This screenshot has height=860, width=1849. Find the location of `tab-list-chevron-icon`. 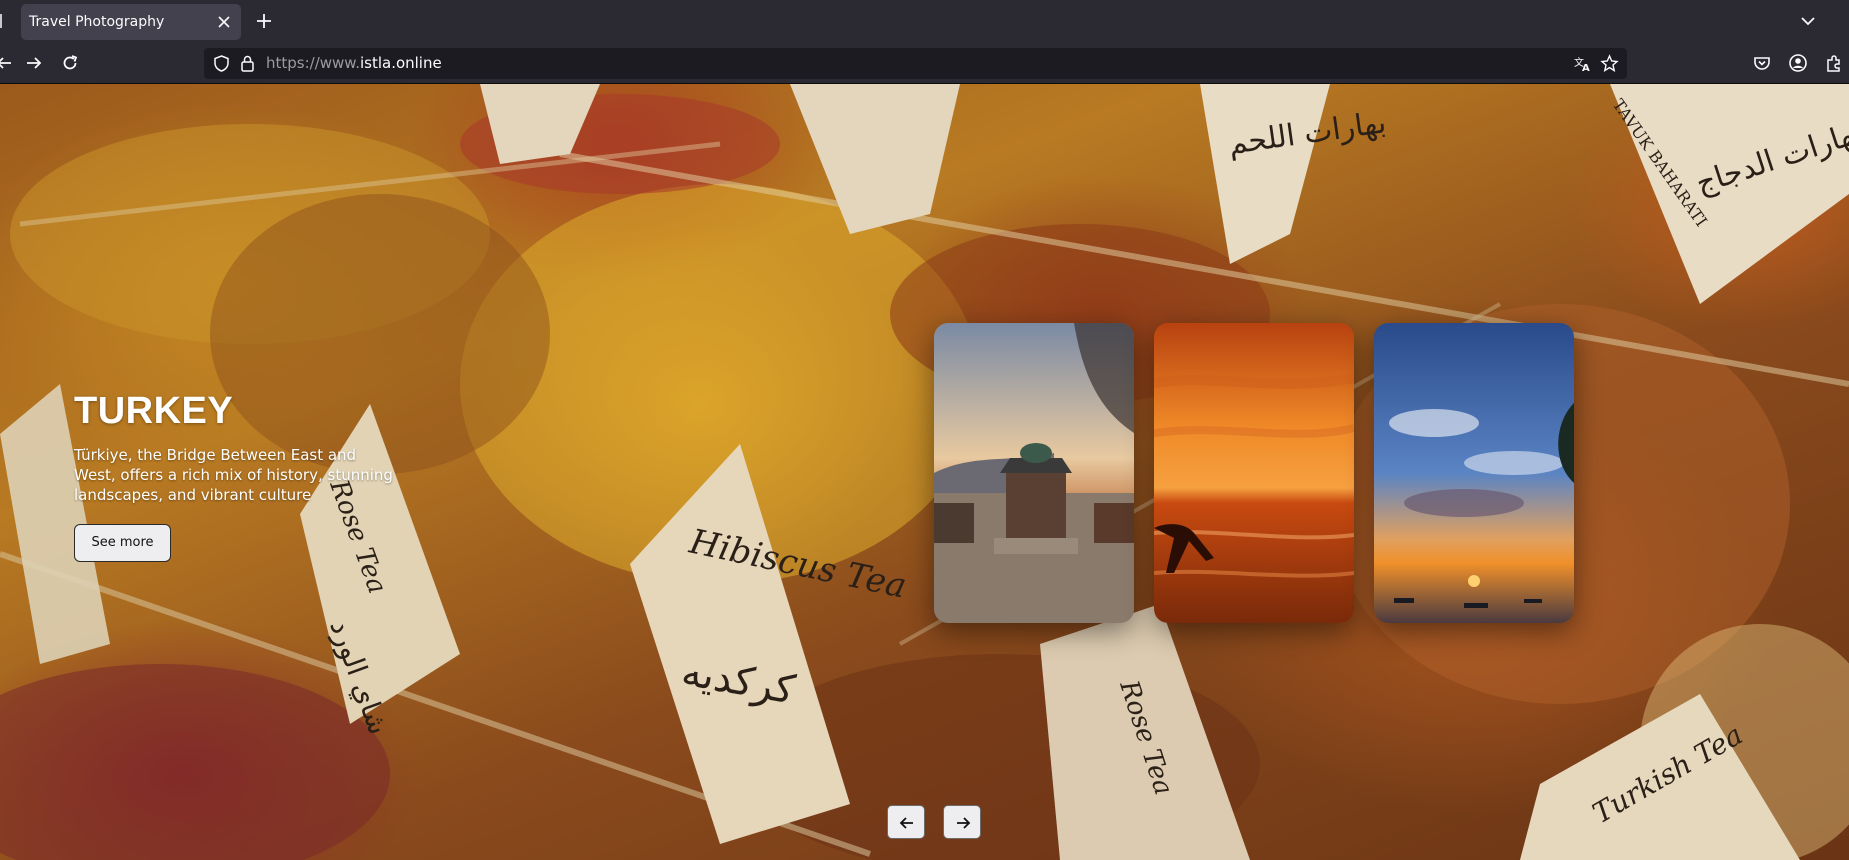

tab-list-chevron-icon is located at coordinates (1808, 21).